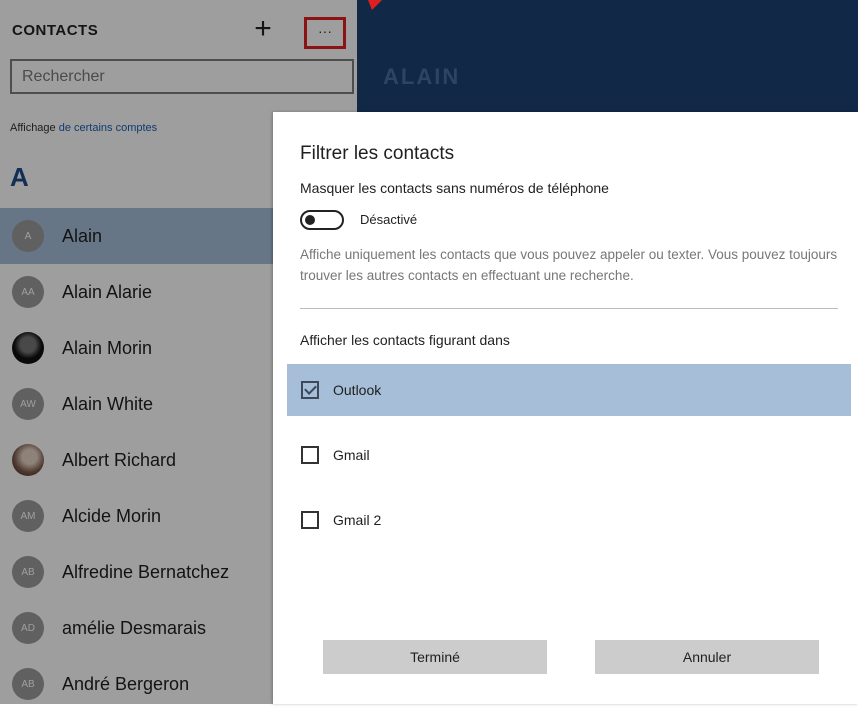 Image resolution: width=858 pixels, height=712 pixels. What do you see at coordinates (357, 520) in the screenshot?
I see `account-option-label: Gmail 2` at bounding box center [357, 520].